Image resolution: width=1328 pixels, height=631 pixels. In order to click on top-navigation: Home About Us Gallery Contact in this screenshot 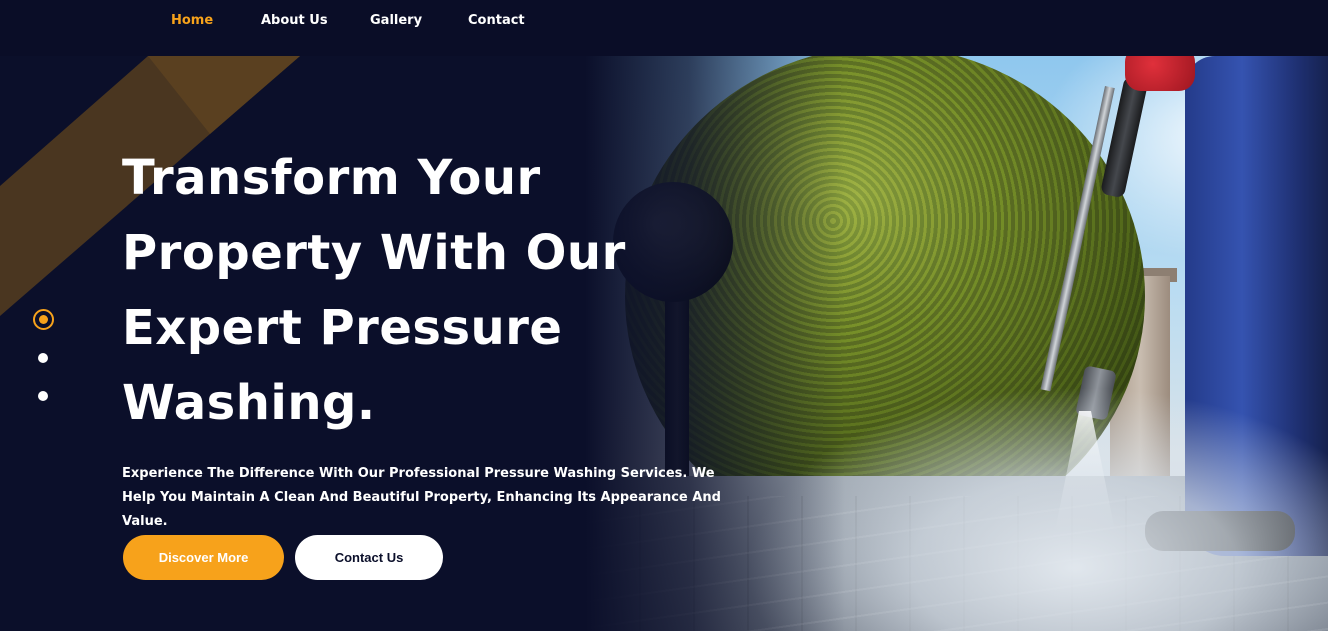, I will do `click(664, 28)`.